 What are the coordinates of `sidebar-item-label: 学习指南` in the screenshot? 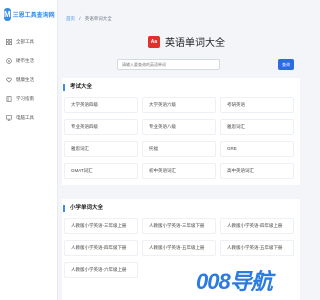 It's located at (25, 98).